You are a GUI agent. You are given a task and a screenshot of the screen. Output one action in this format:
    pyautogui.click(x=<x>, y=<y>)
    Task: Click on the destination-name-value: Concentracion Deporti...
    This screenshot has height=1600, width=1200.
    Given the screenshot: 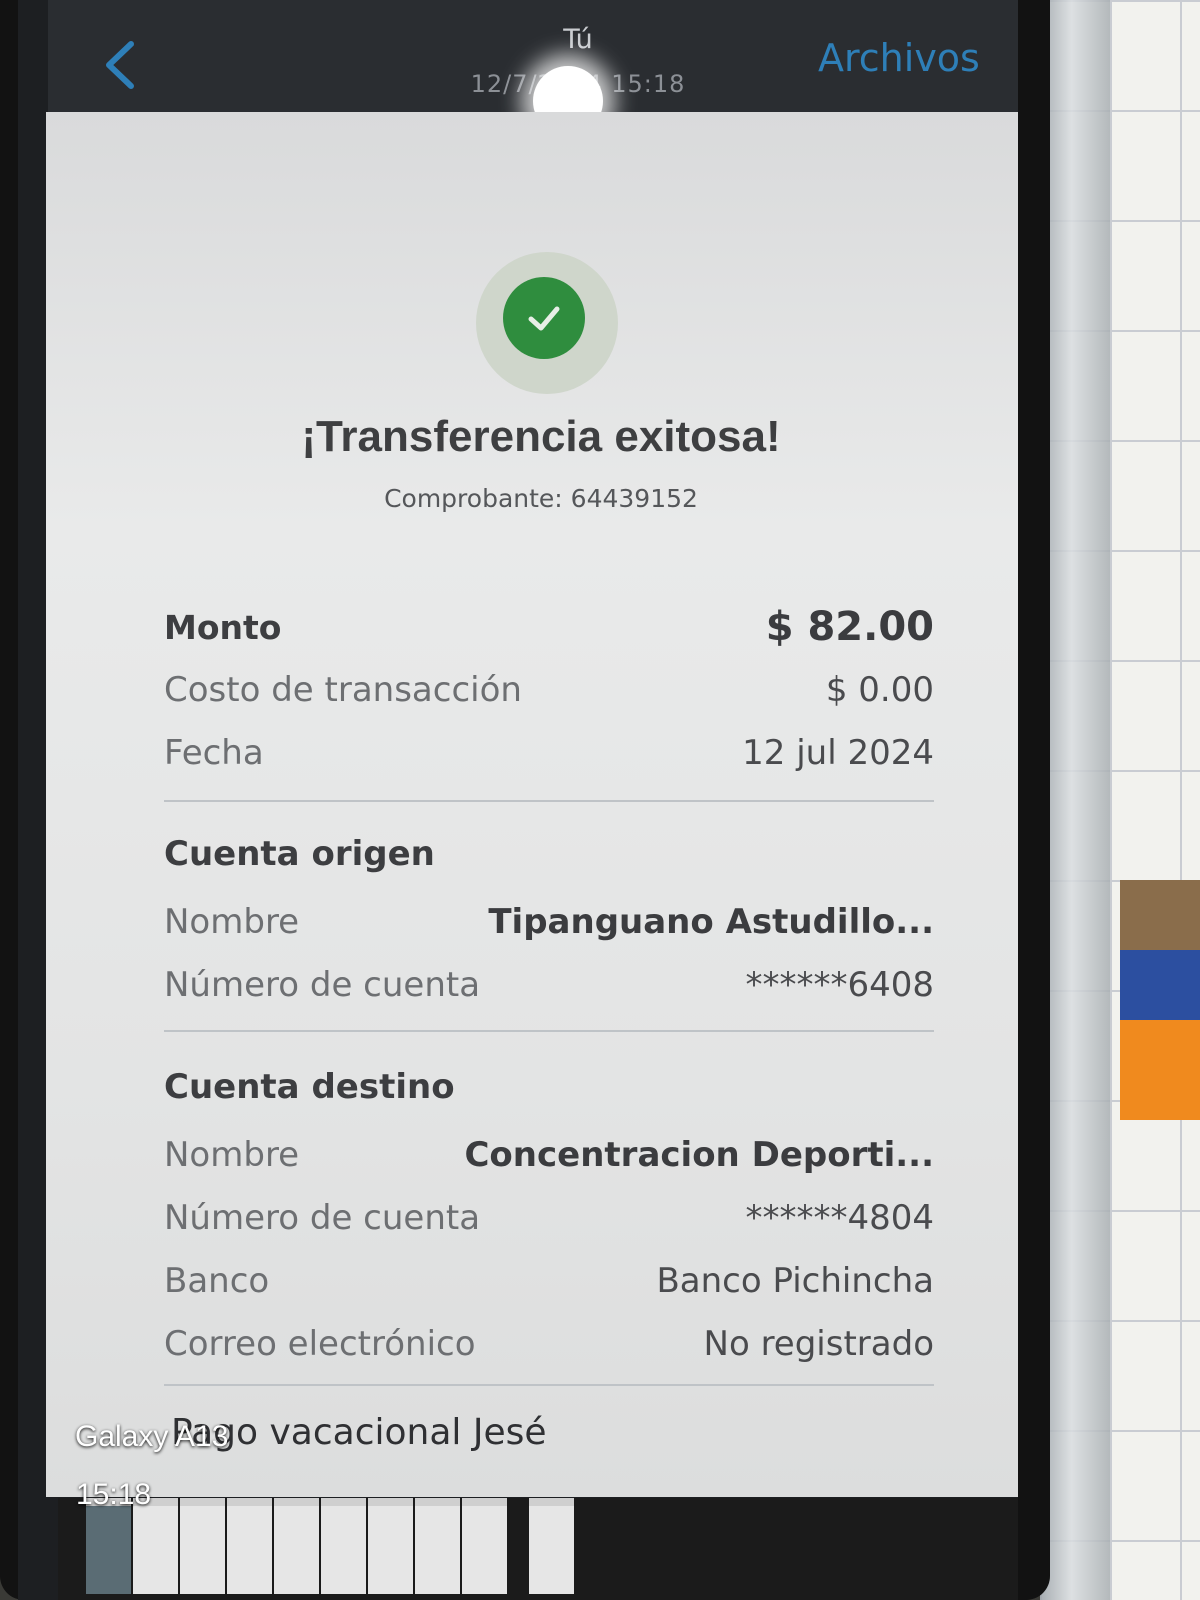 What is the action you would take?
    pyautogui.click(x=699, y=1155)
    